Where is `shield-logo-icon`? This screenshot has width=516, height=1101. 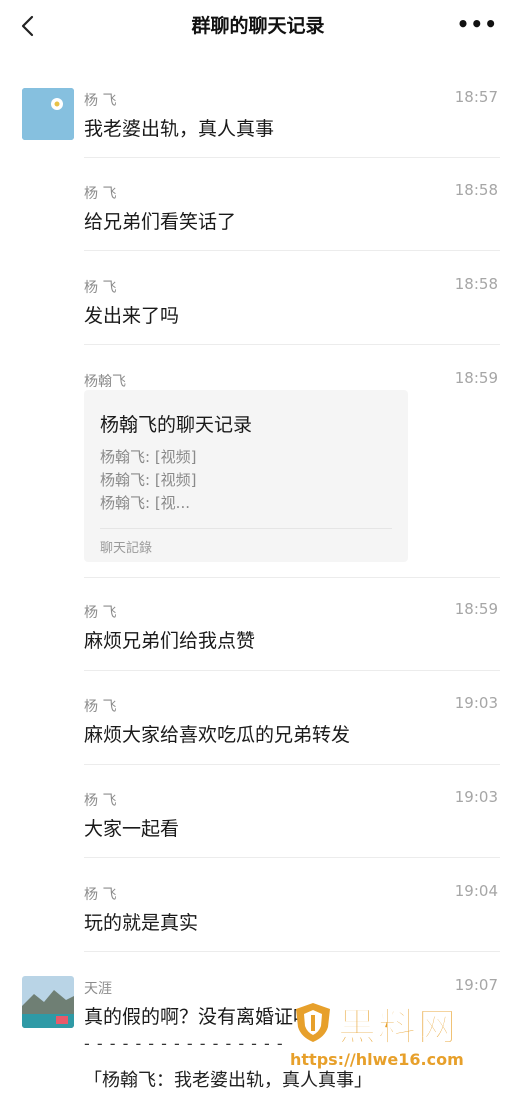
shield-logo-icon is located at coordinates (313, 1022).